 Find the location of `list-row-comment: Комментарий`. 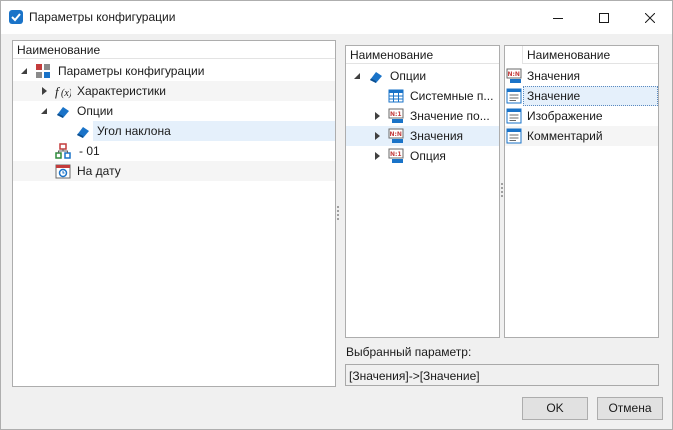

list-row-comment: Комментарий is located at coordinates (581, 136).